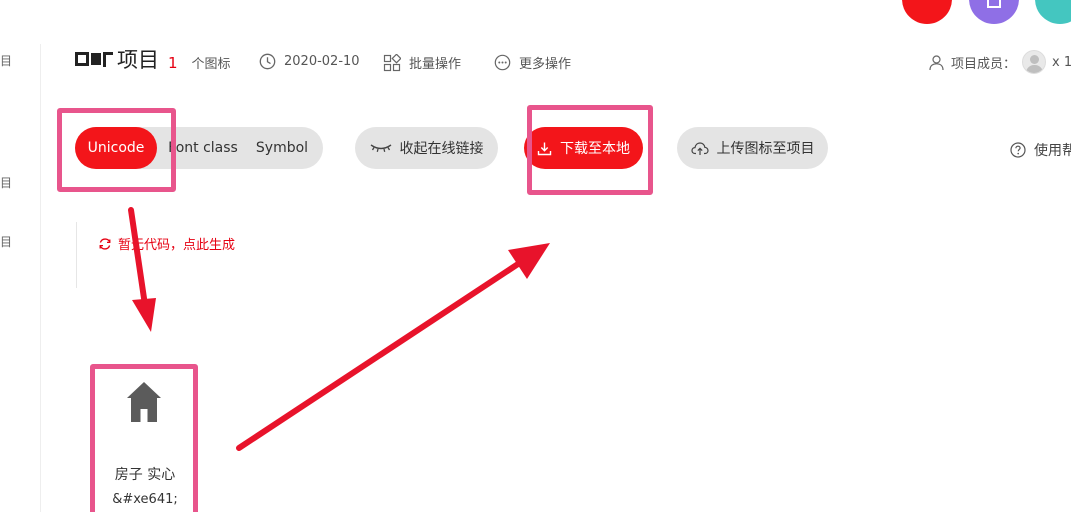  What do you see at coordinates (142, 269) in the screenshot?
I see `arrow-to-icon-card` at bounding box center [142, 269].